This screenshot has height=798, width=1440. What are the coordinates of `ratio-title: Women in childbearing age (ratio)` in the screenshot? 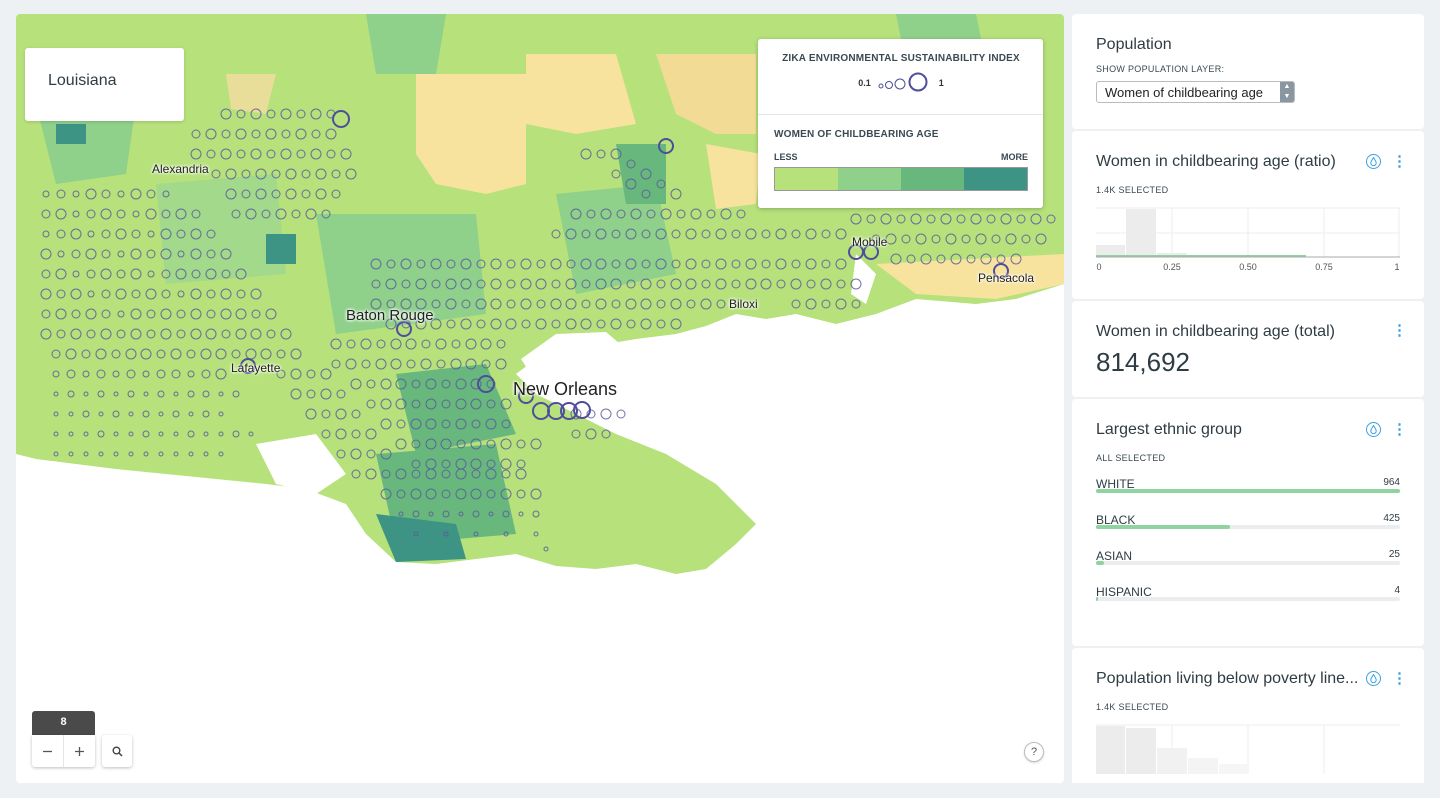 It's located at (1216, 161).